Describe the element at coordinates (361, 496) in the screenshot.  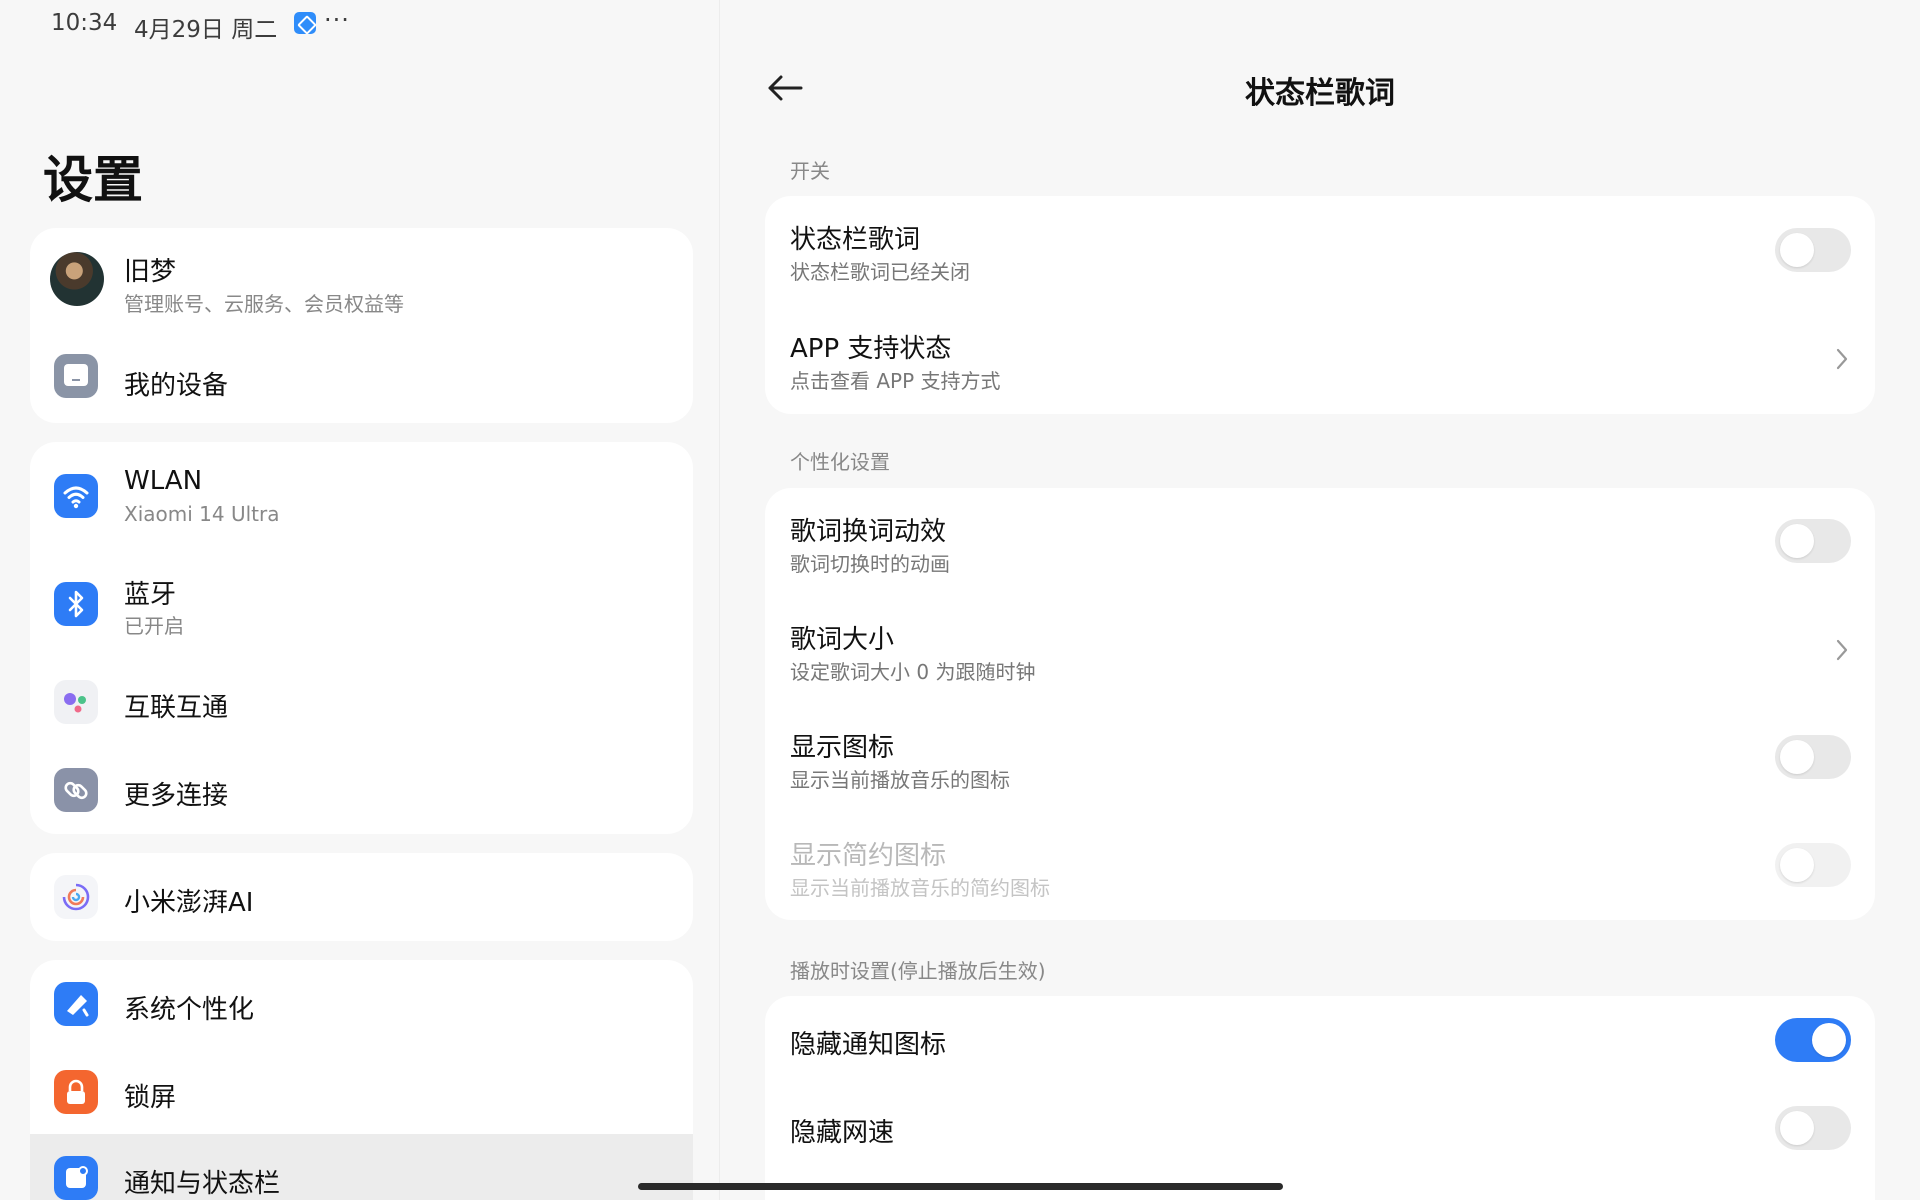
I see `sidebar-item-wlan: WLAN Xiaomi 14 Ultra` at that location.